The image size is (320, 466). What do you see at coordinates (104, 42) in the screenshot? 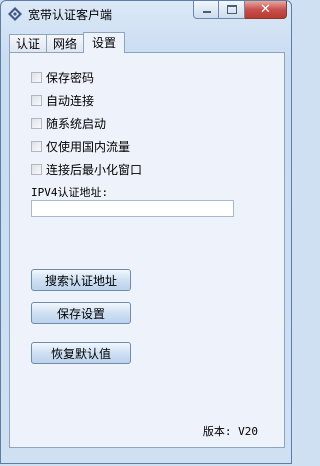
I see `tab-settings: 设置` at bounding box center [104, 42].